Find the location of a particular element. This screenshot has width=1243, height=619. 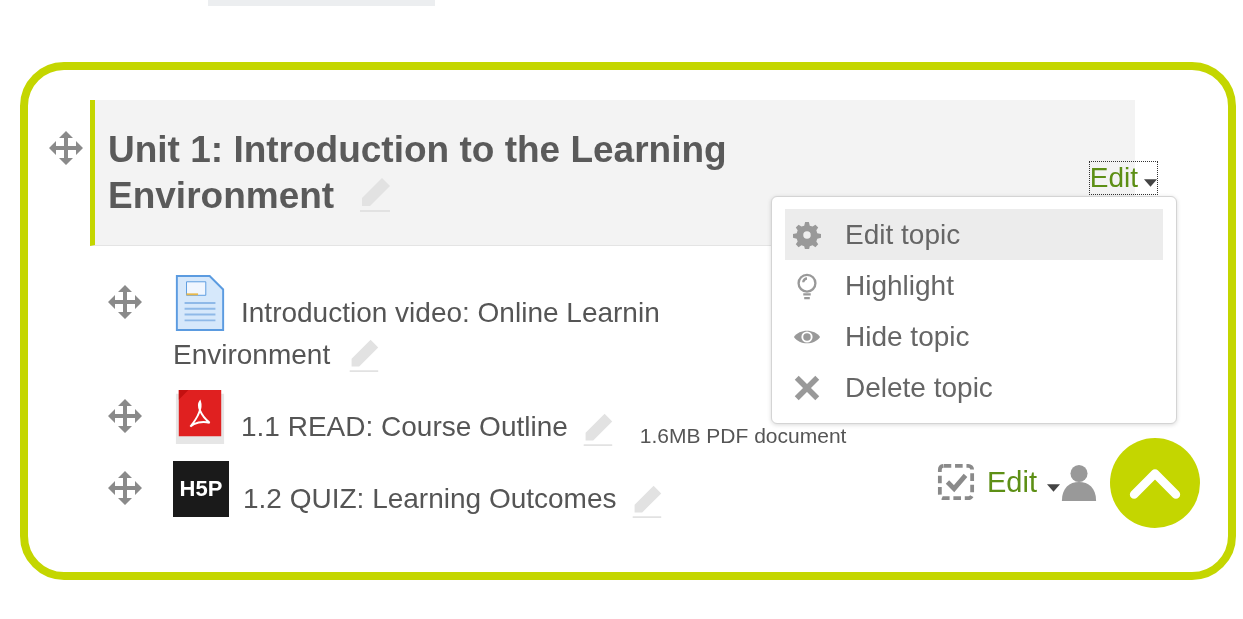

pdf-file-icon is located at coordinates (200, 417).